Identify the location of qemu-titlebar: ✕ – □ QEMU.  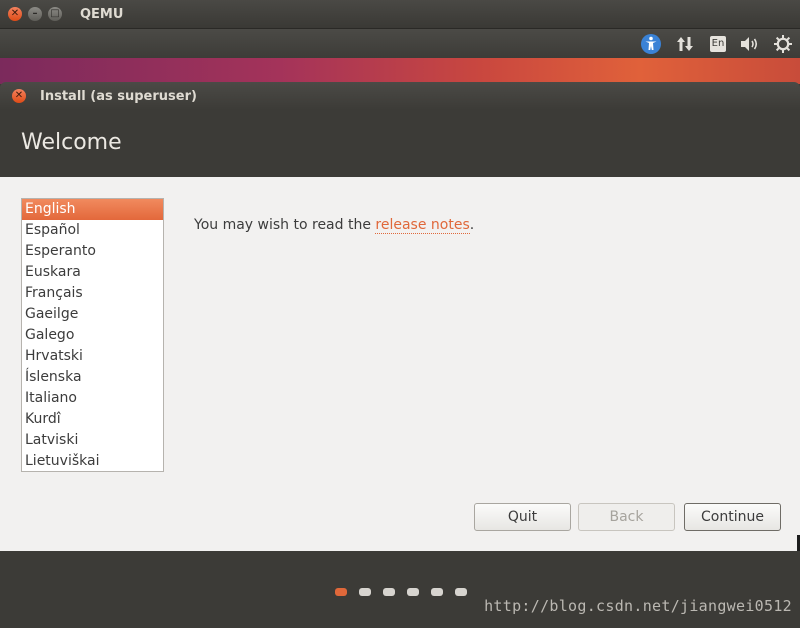
(400, 14).